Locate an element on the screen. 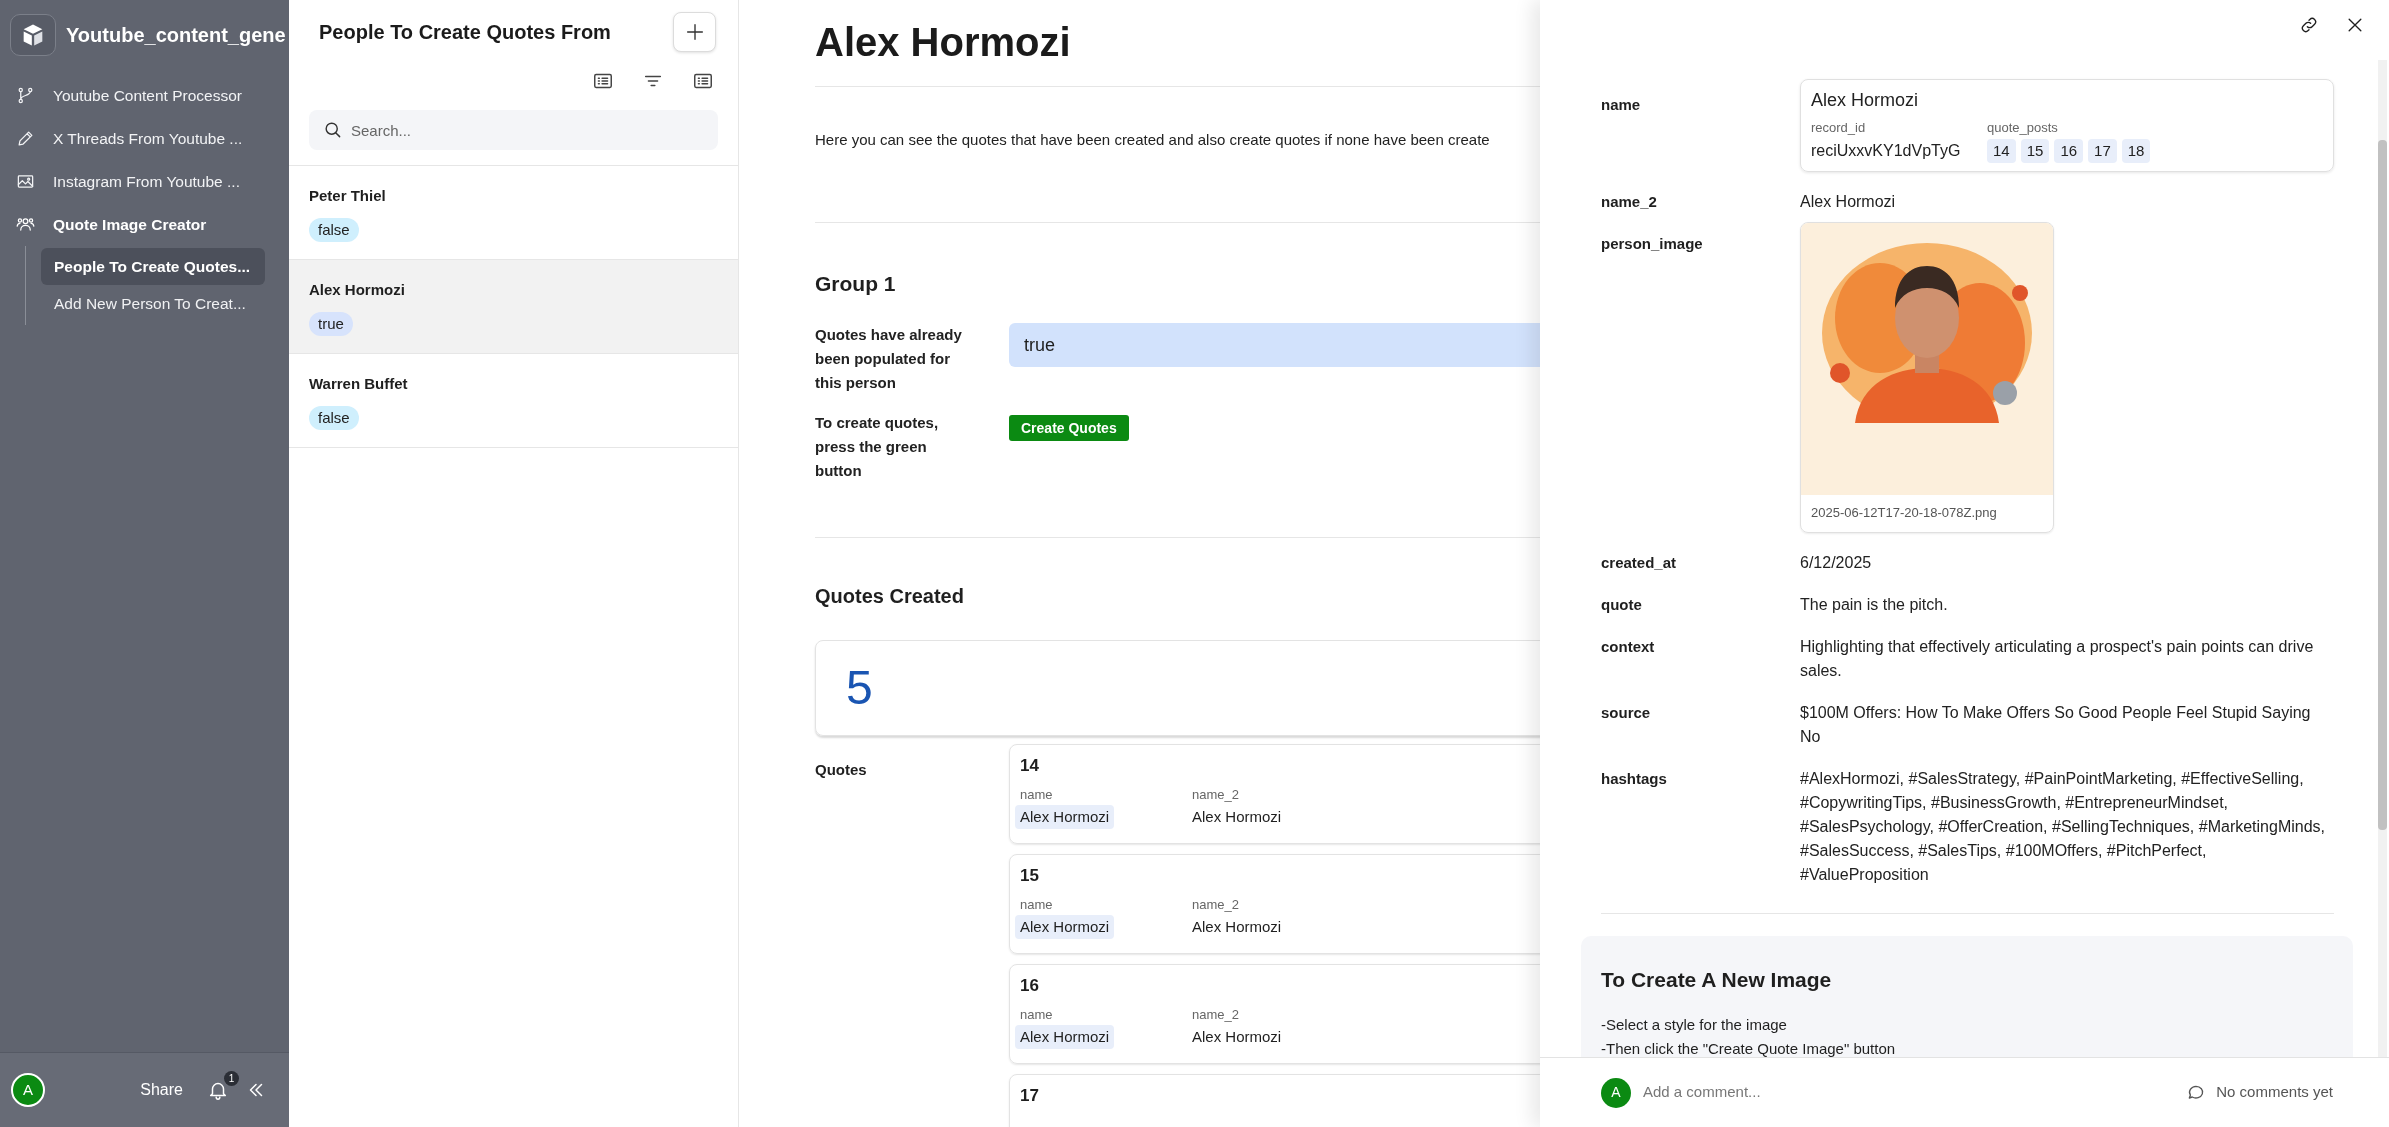 The image size is (2389, 1127). add-button is located at coordinates (694, 32).